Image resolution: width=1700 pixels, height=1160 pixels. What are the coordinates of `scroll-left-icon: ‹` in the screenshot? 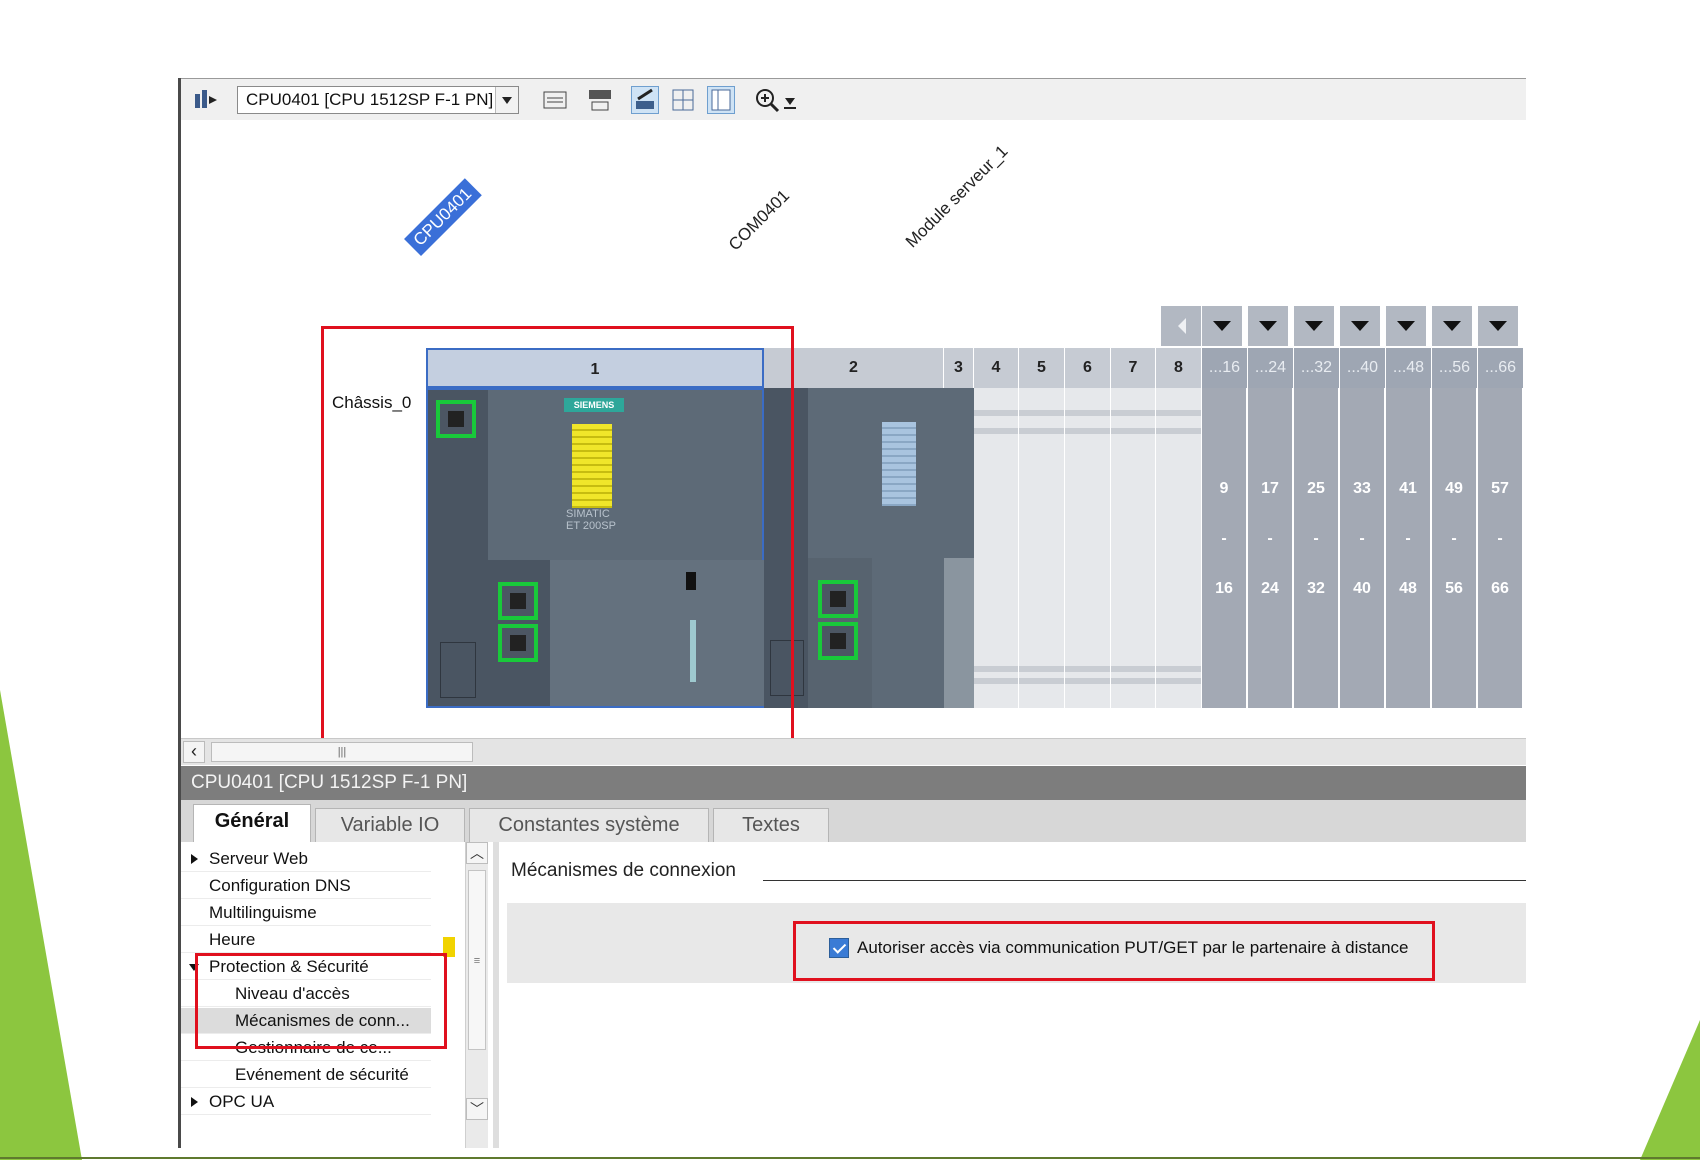 It's located at (194, 752).